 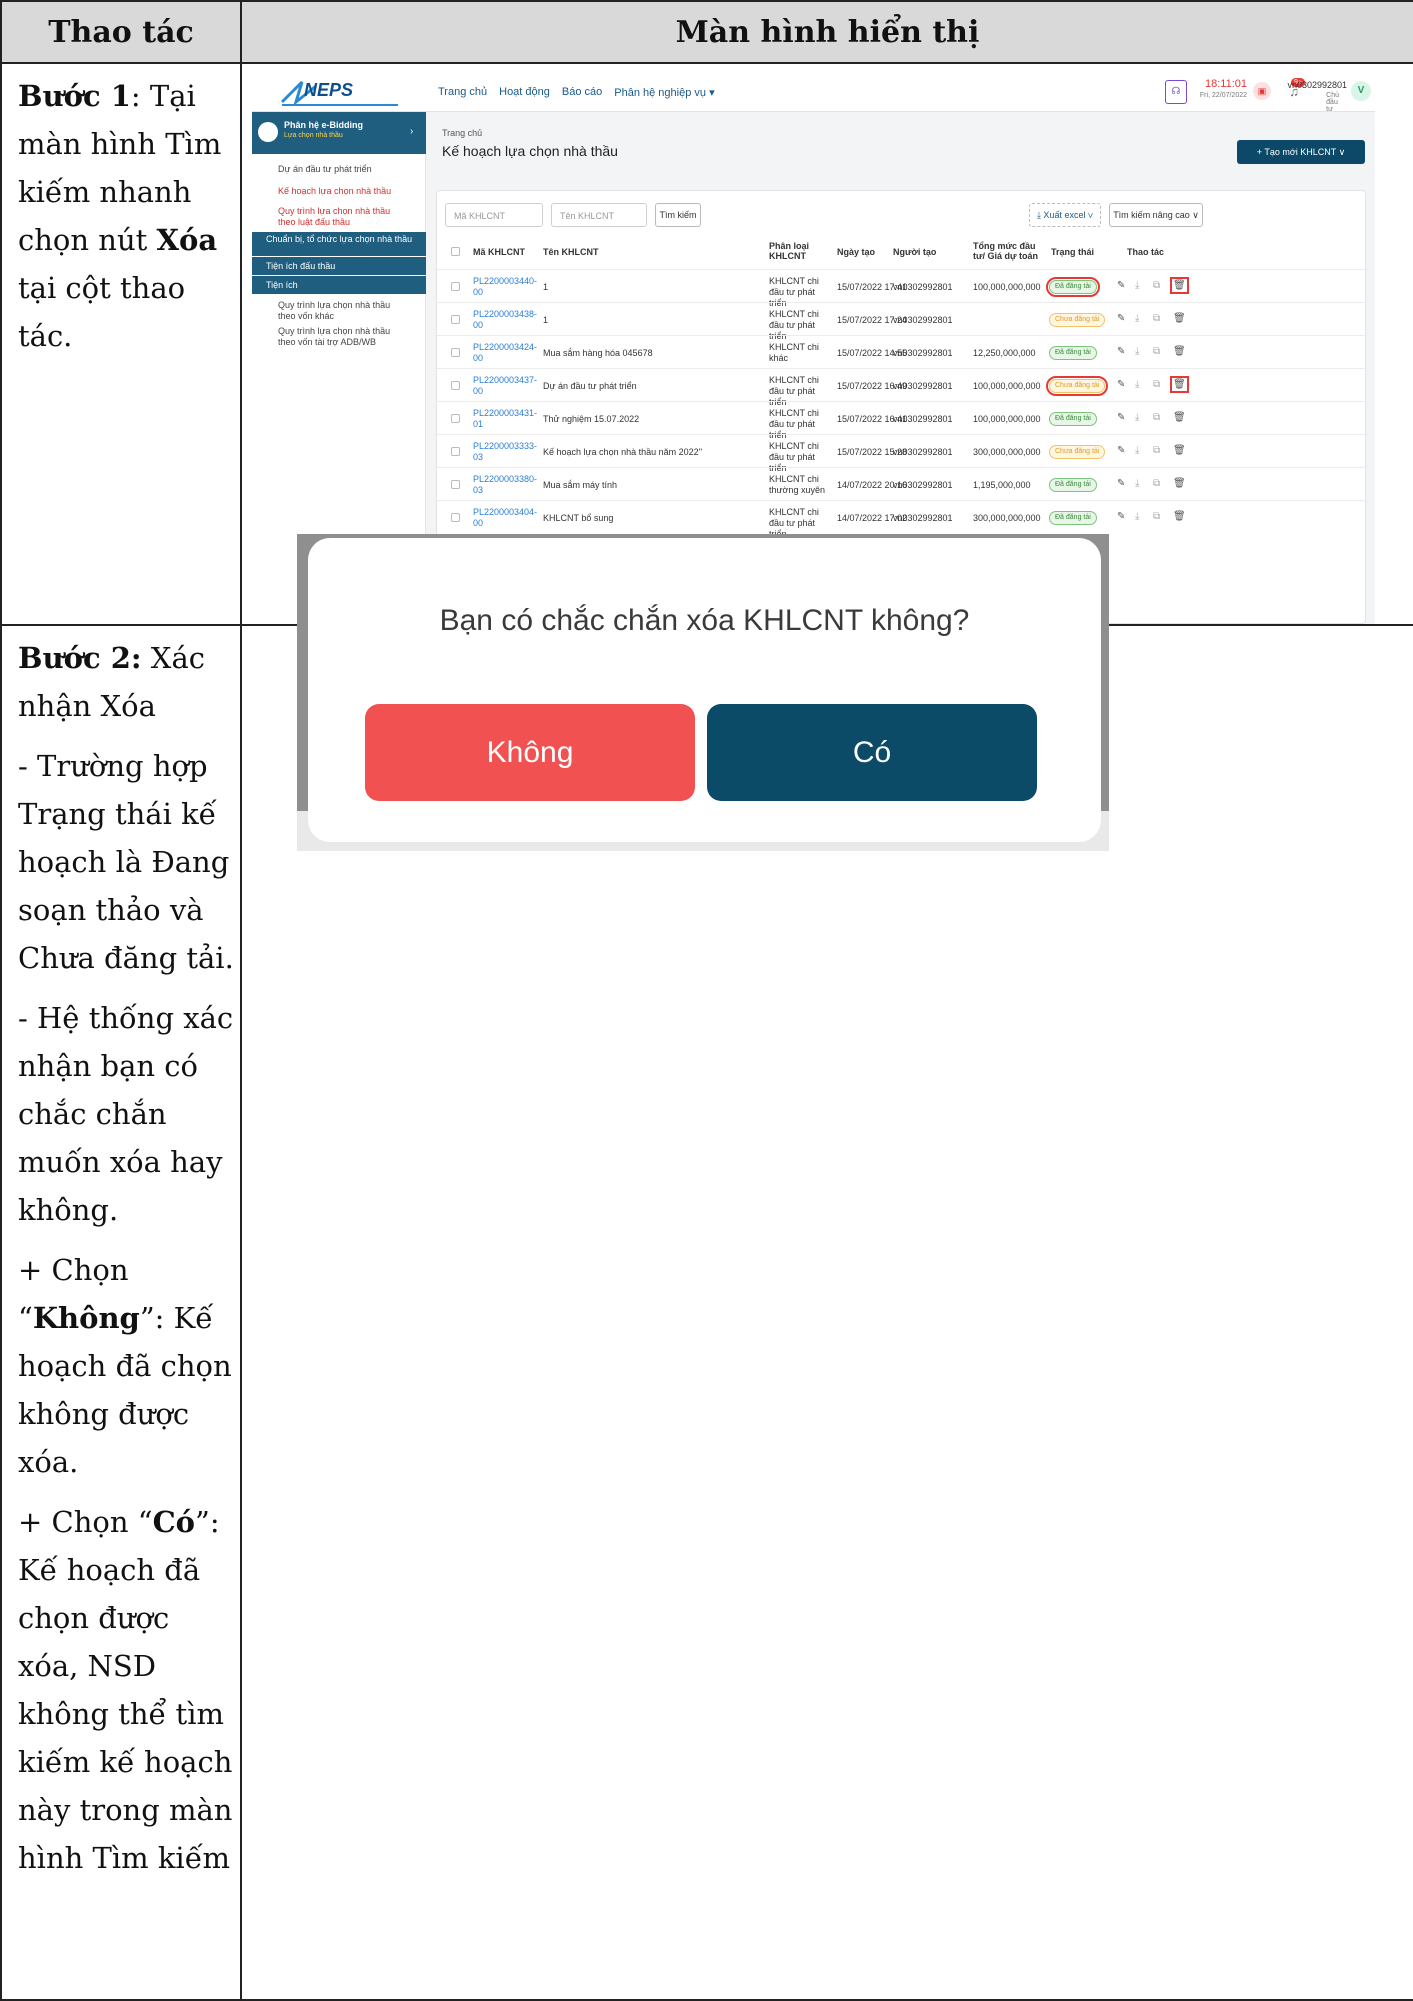 I want to click on nav-module: Phân hệ nghiệp vụ ▾, so click(x=664, y=92).